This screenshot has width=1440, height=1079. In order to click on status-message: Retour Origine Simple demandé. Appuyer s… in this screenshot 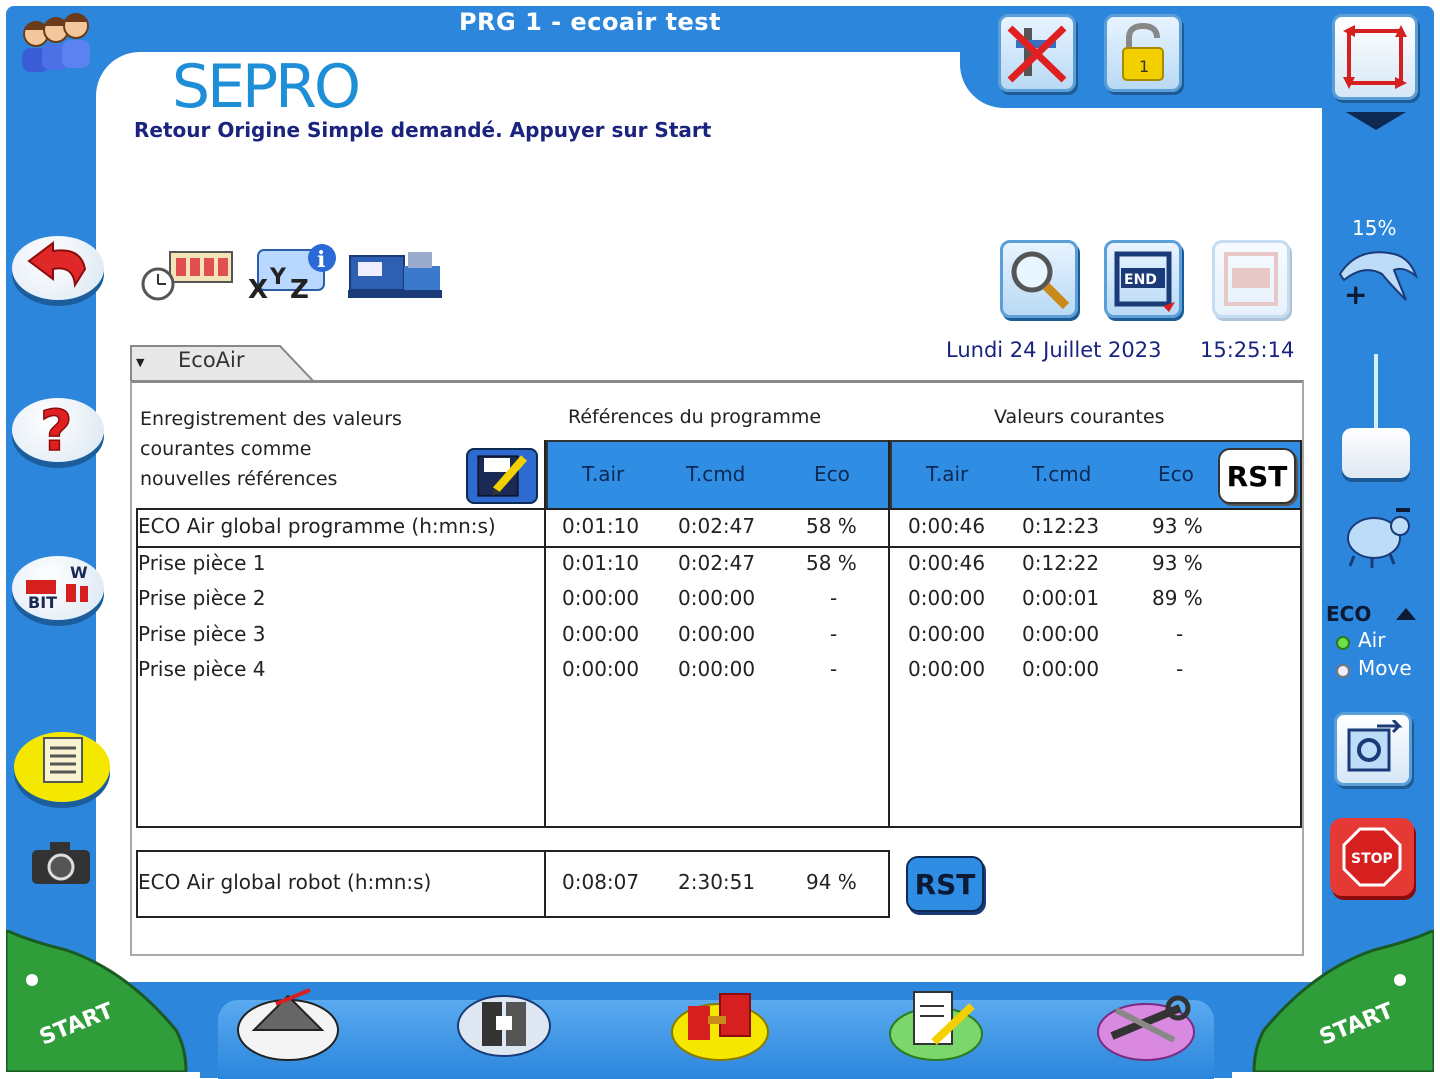, I will do `click(423, 130)`.